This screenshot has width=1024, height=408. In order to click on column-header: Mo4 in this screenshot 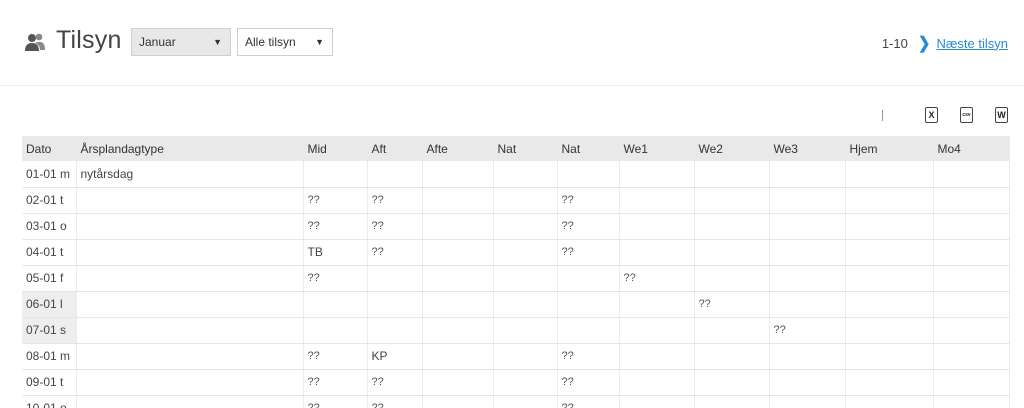, I will do `click(971, 148)`.